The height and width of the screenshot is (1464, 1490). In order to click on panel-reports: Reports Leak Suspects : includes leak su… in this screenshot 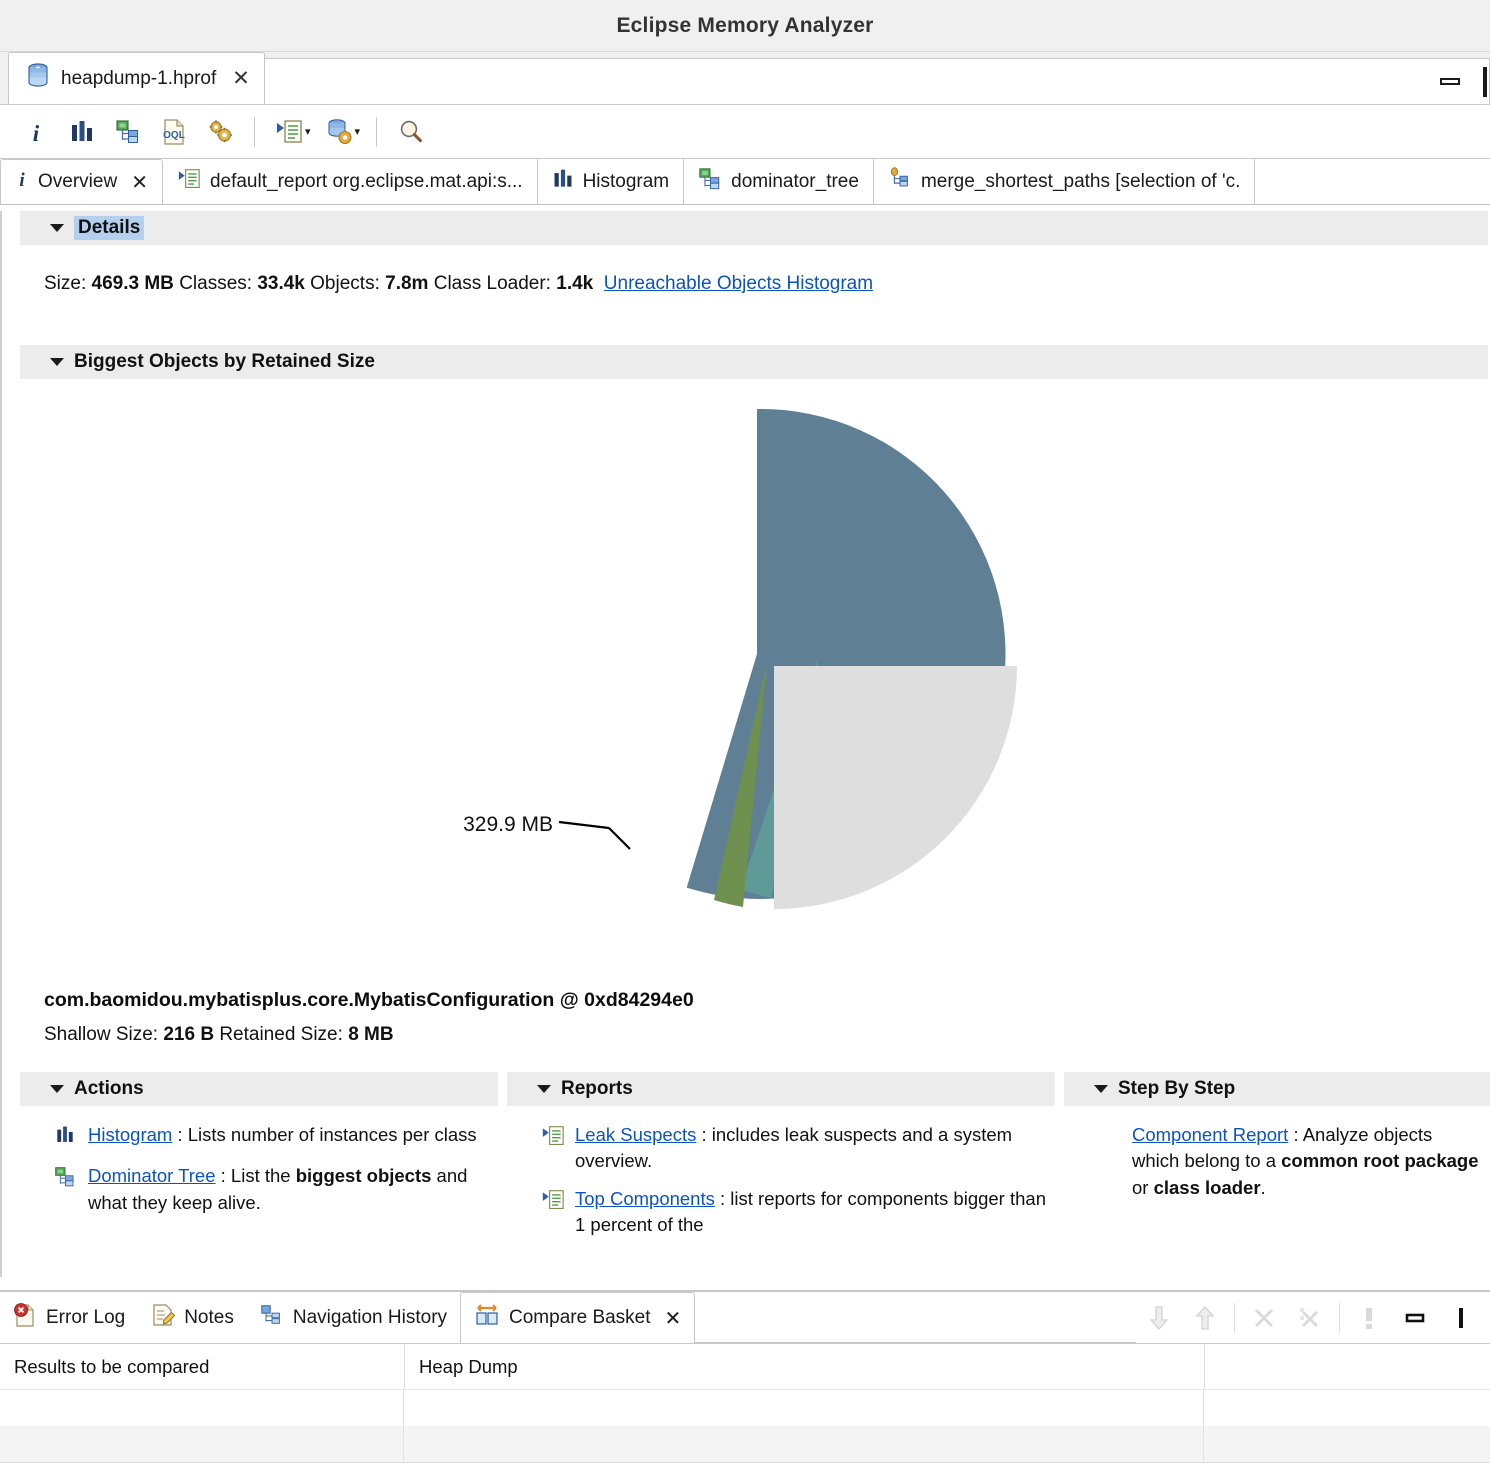, I will do `click(781, 1160)`.